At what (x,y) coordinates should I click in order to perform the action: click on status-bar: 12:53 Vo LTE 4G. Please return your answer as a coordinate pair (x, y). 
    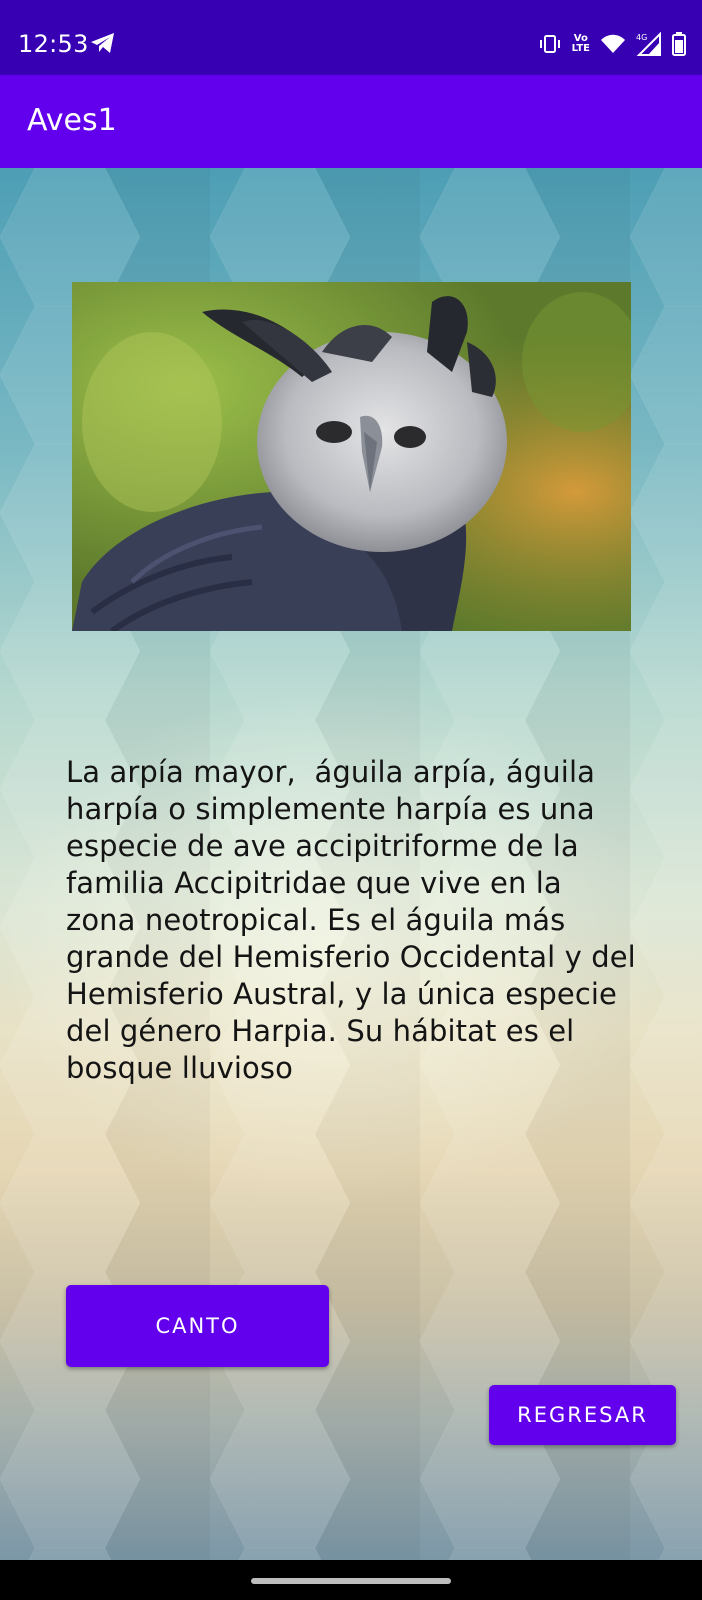
    Looking at the image, I should click on (351, 37).